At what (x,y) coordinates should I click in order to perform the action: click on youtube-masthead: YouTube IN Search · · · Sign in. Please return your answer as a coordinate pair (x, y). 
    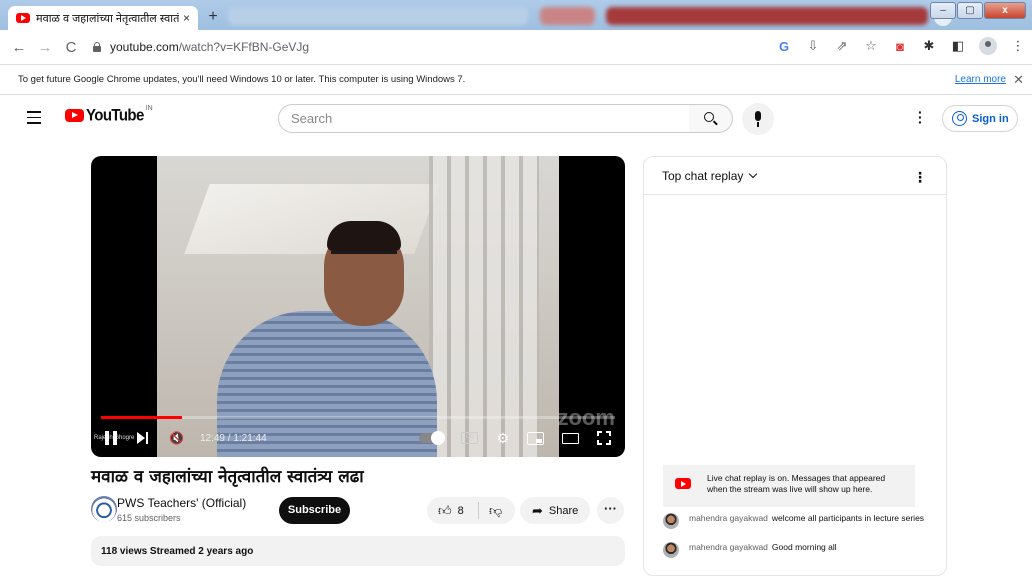
    Looking at the image, I should click on (516, 118).